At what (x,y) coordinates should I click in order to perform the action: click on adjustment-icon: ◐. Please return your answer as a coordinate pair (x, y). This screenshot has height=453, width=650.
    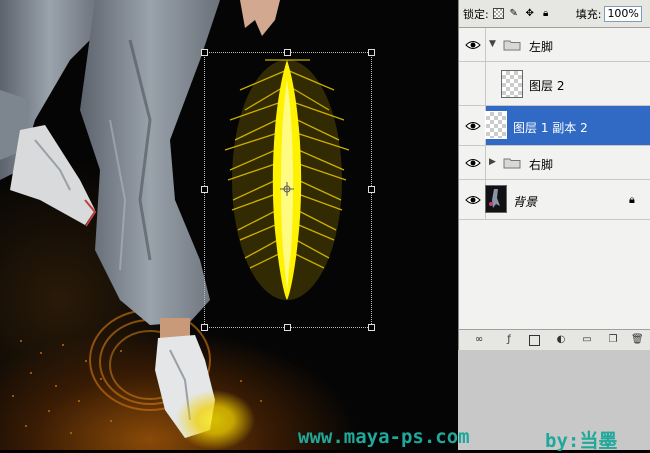
    Looking at the image, I should click on (561, 340).